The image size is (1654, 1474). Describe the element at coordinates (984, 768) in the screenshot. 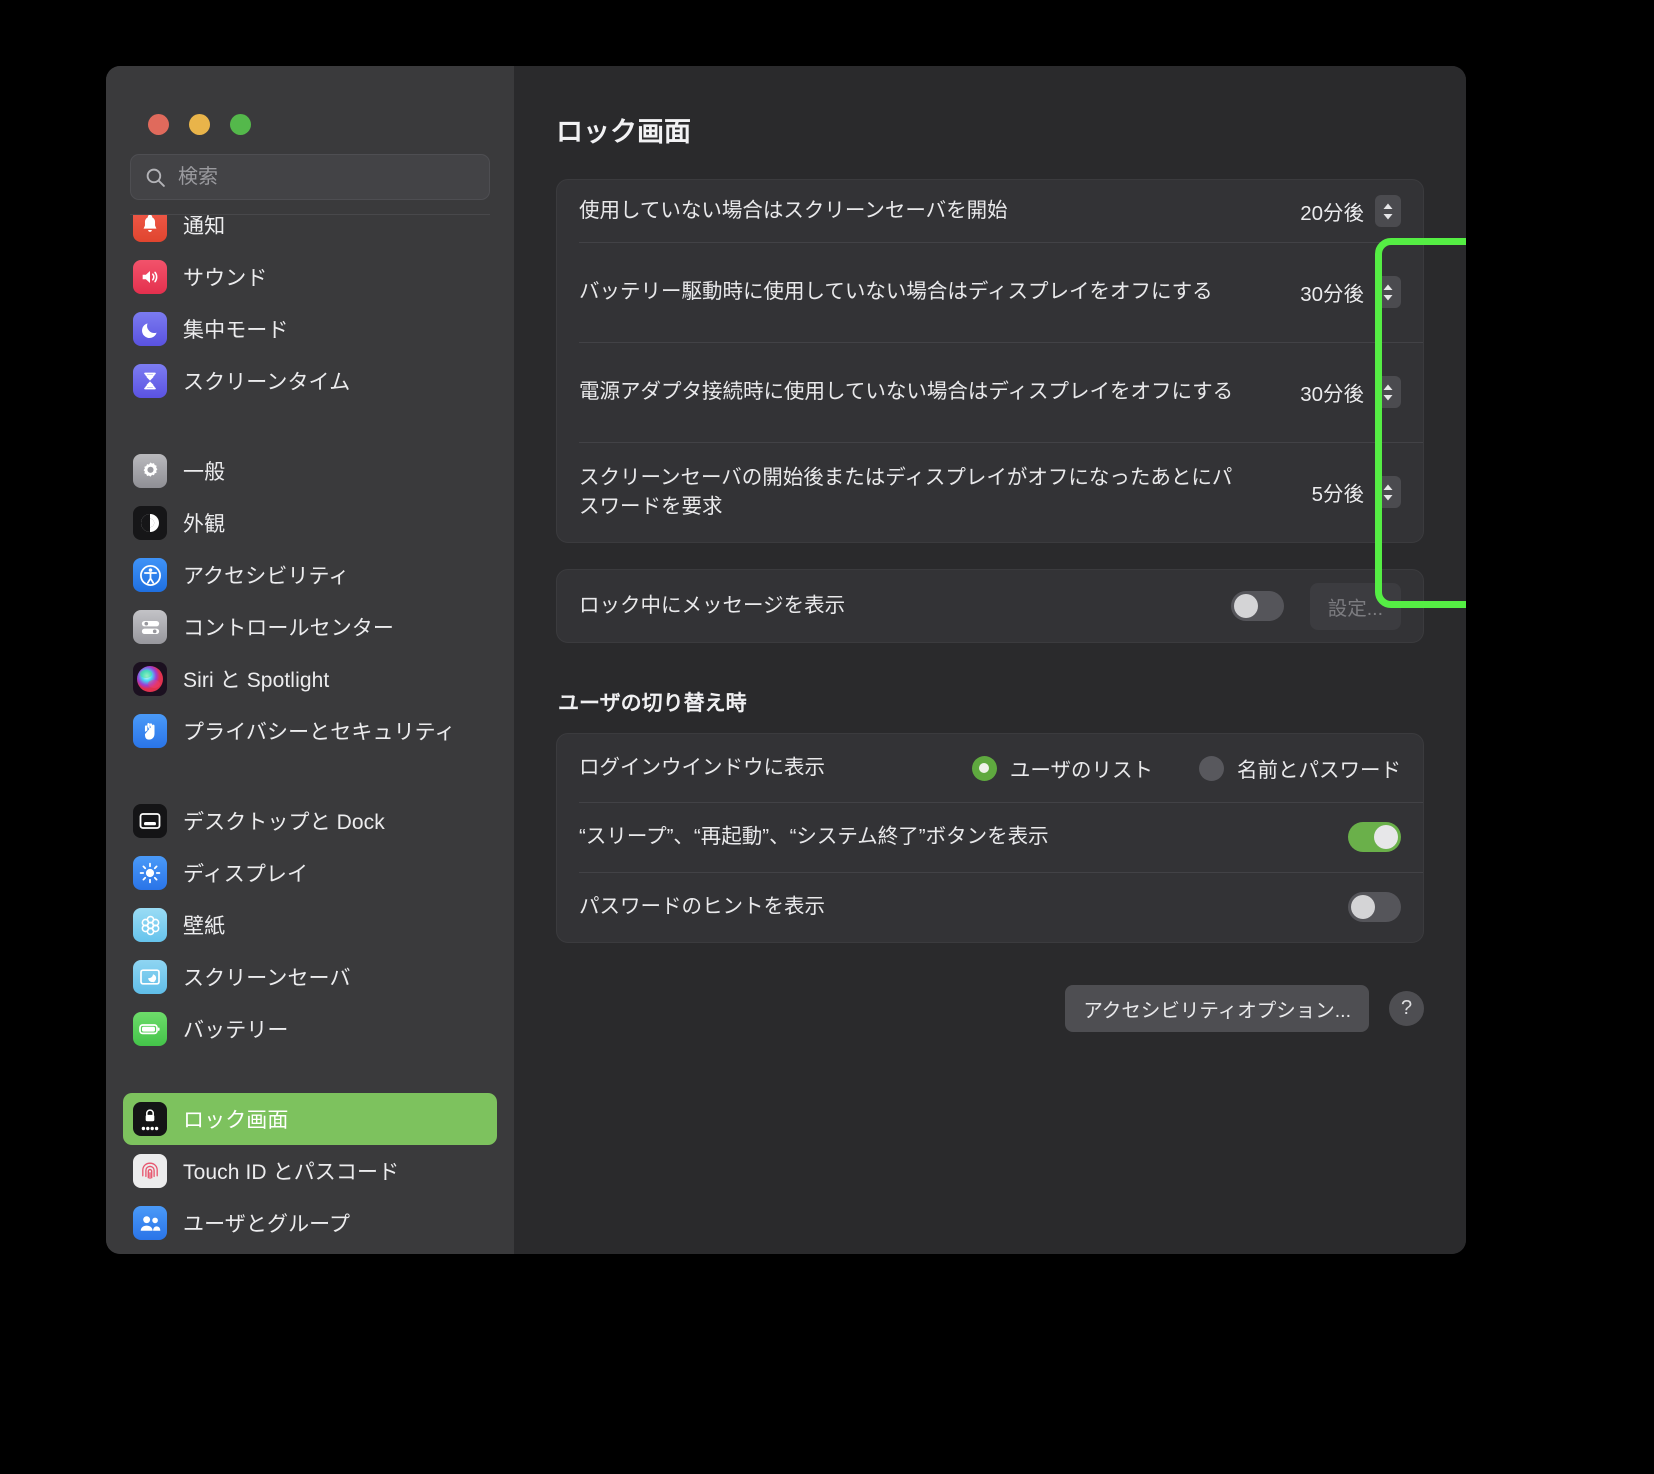

I see `radio-selected-icon` at that location.